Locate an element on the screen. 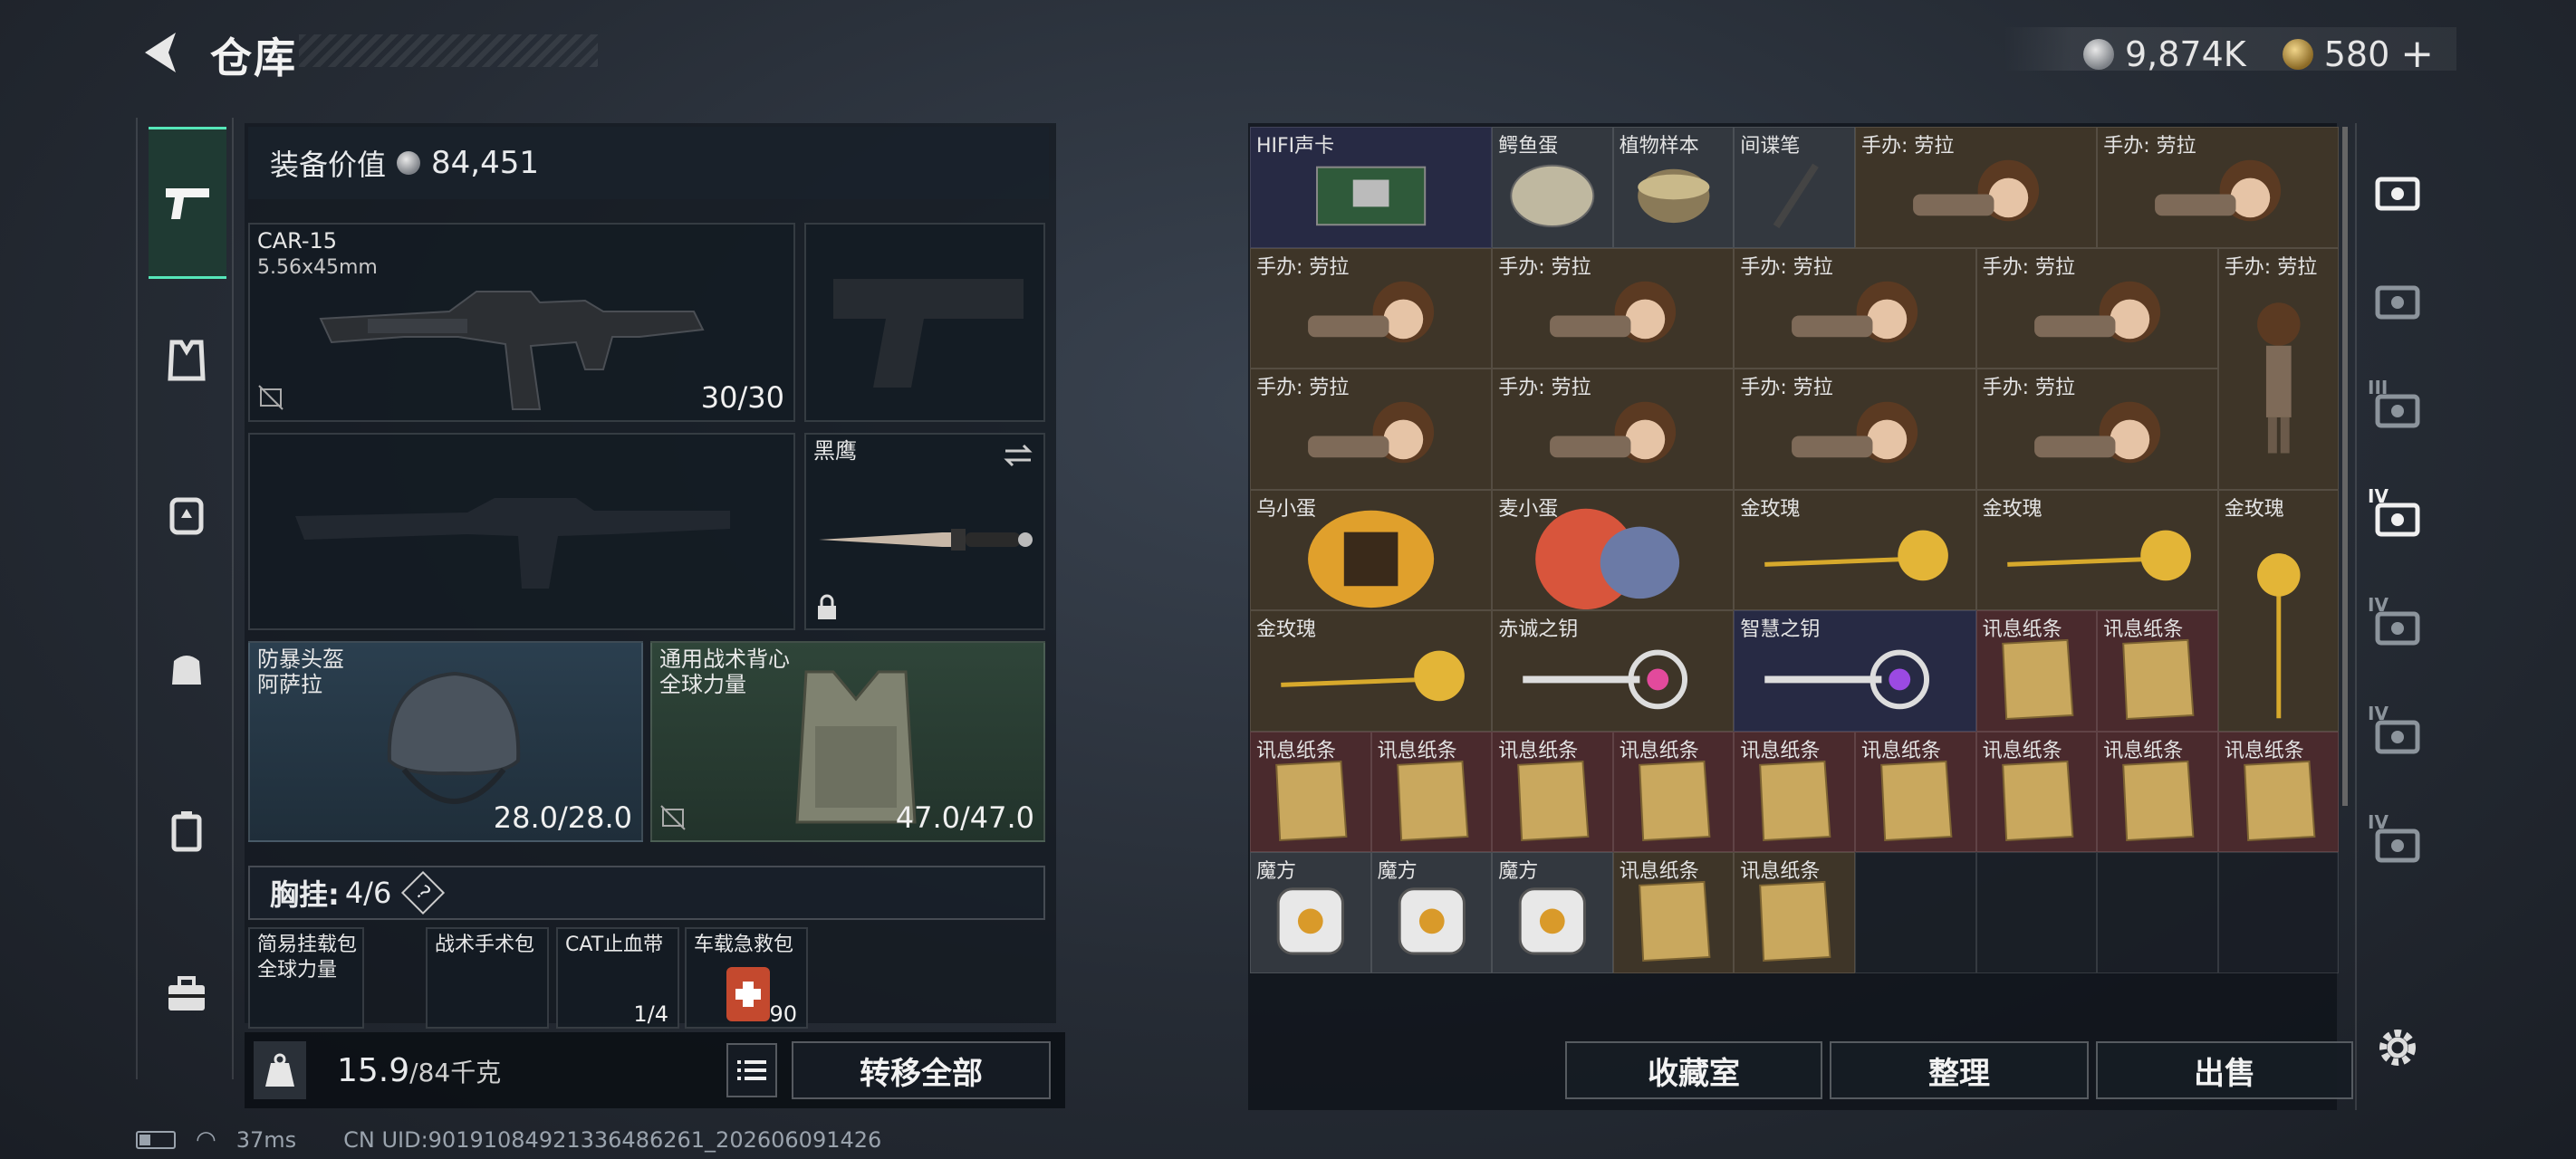 This screenshot has width=2576, height=1159. stash-tab-4: IV is located at coordinates (2397, 518).